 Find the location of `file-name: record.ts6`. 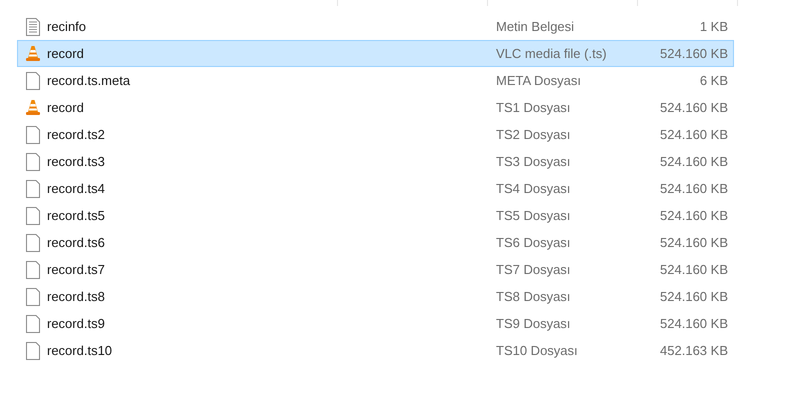

file-name: record.ts6 is located at coordinates (76, 243).